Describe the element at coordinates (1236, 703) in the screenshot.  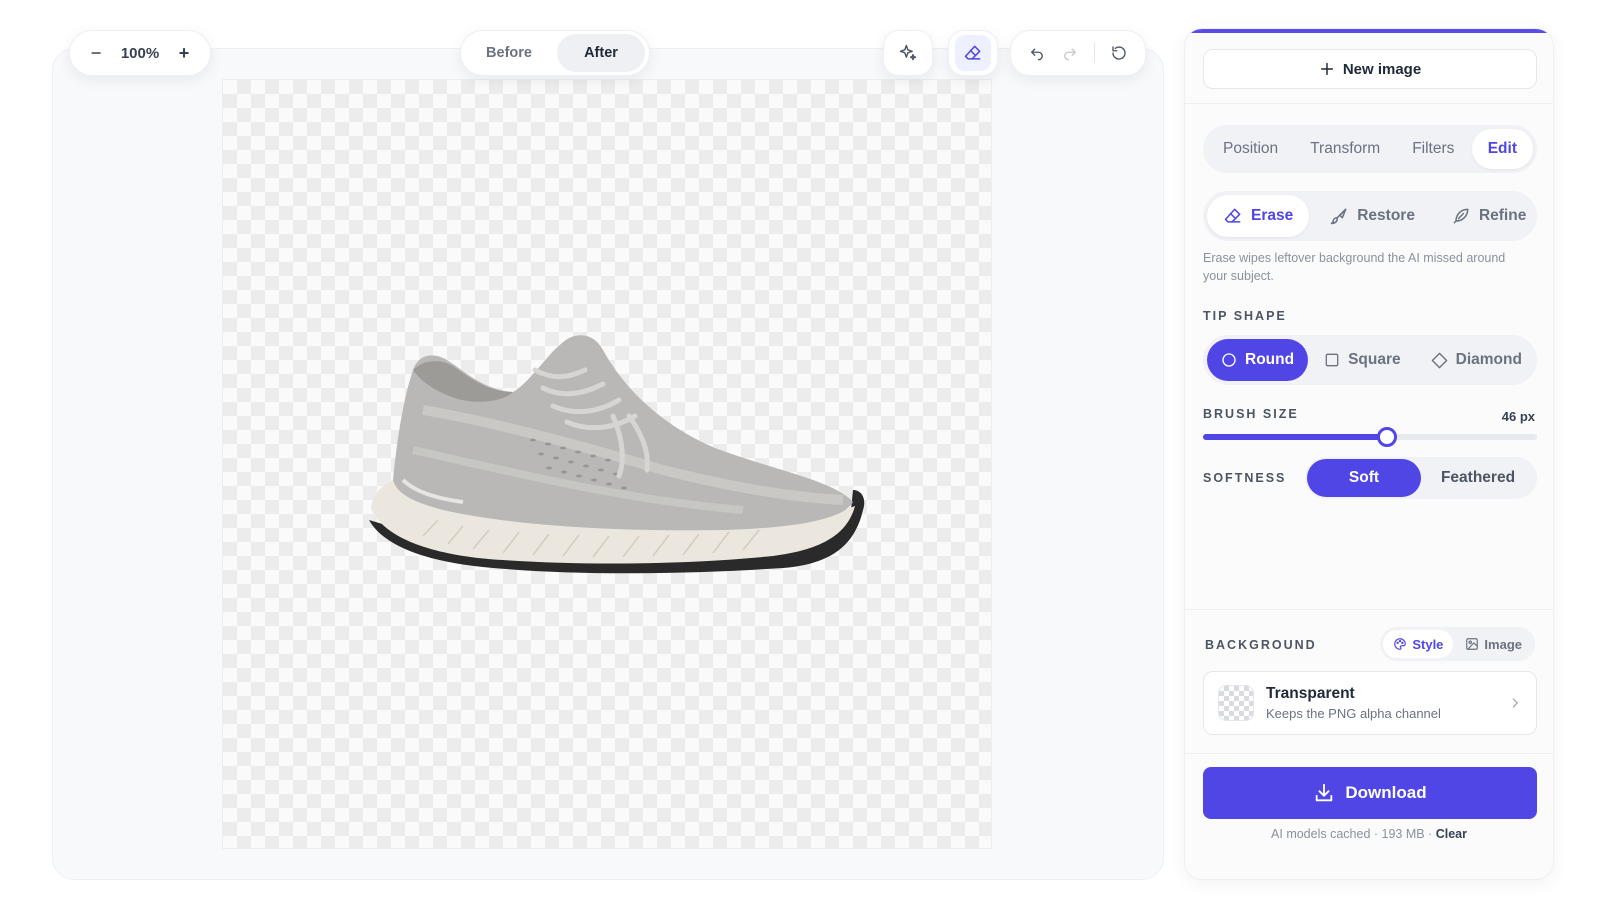
I see `transparent-swatch` at that location.